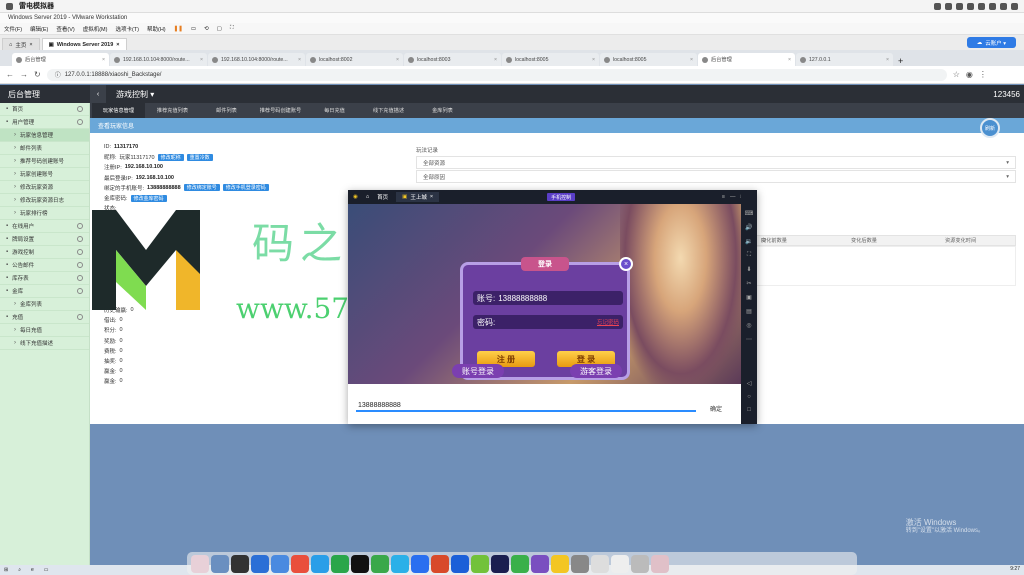  What do you see at coordinates (9, 6) in the screenshot?
I see `apple-icon` at bounding box center [9, 6].